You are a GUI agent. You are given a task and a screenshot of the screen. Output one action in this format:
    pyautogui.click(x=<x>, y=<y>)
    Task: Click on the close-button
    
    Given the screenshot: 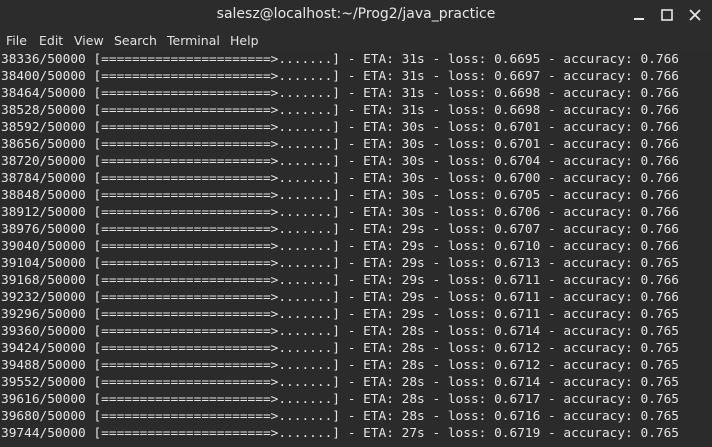 What is the action you would take?
    pyautogui.click(x=695, y=15)
    